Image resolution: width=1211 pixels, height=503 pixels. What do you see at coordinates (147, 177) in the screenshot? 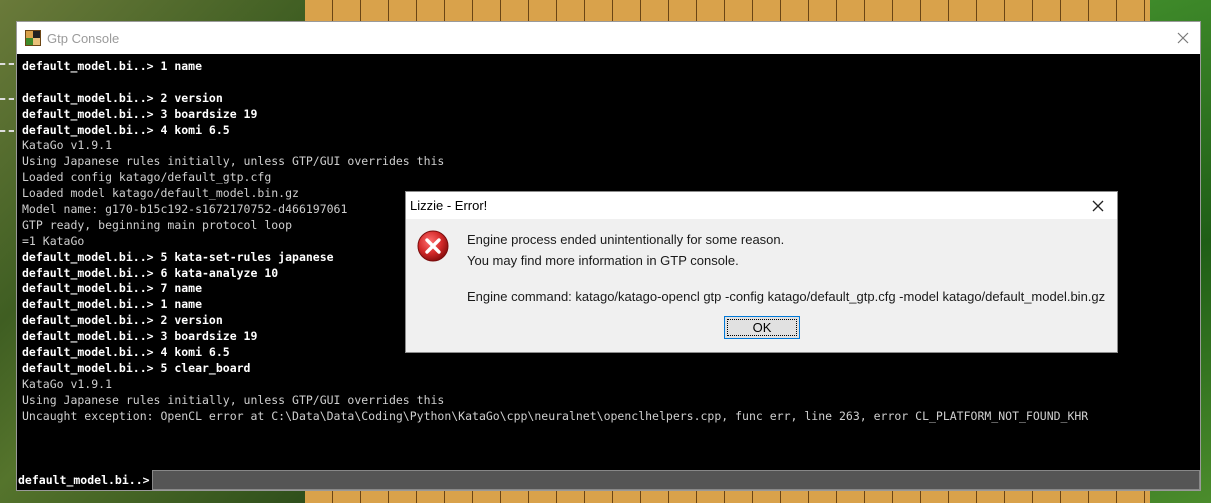
I see `console-log-line: Loaded config katago/default_gtp.cfg` at bounding box center [147, 177].